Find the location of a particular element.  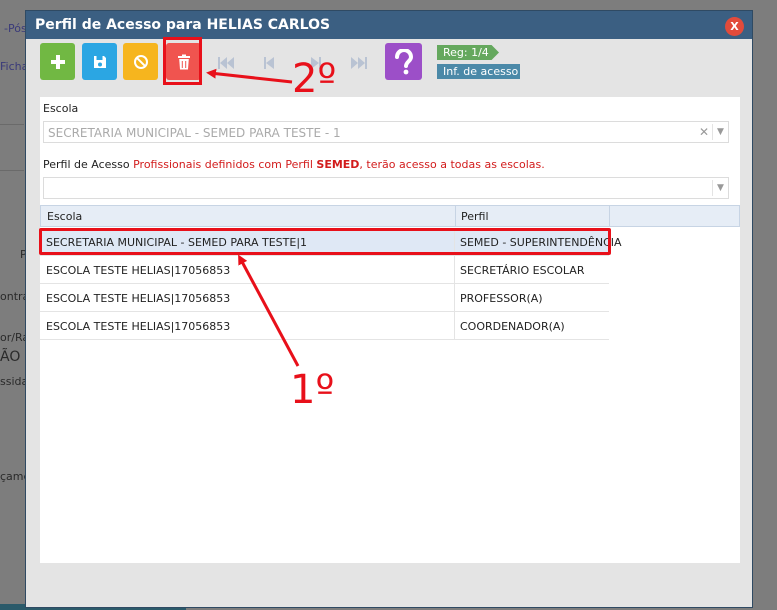

step-2-label: 2º is located at coordinates (314, 79).